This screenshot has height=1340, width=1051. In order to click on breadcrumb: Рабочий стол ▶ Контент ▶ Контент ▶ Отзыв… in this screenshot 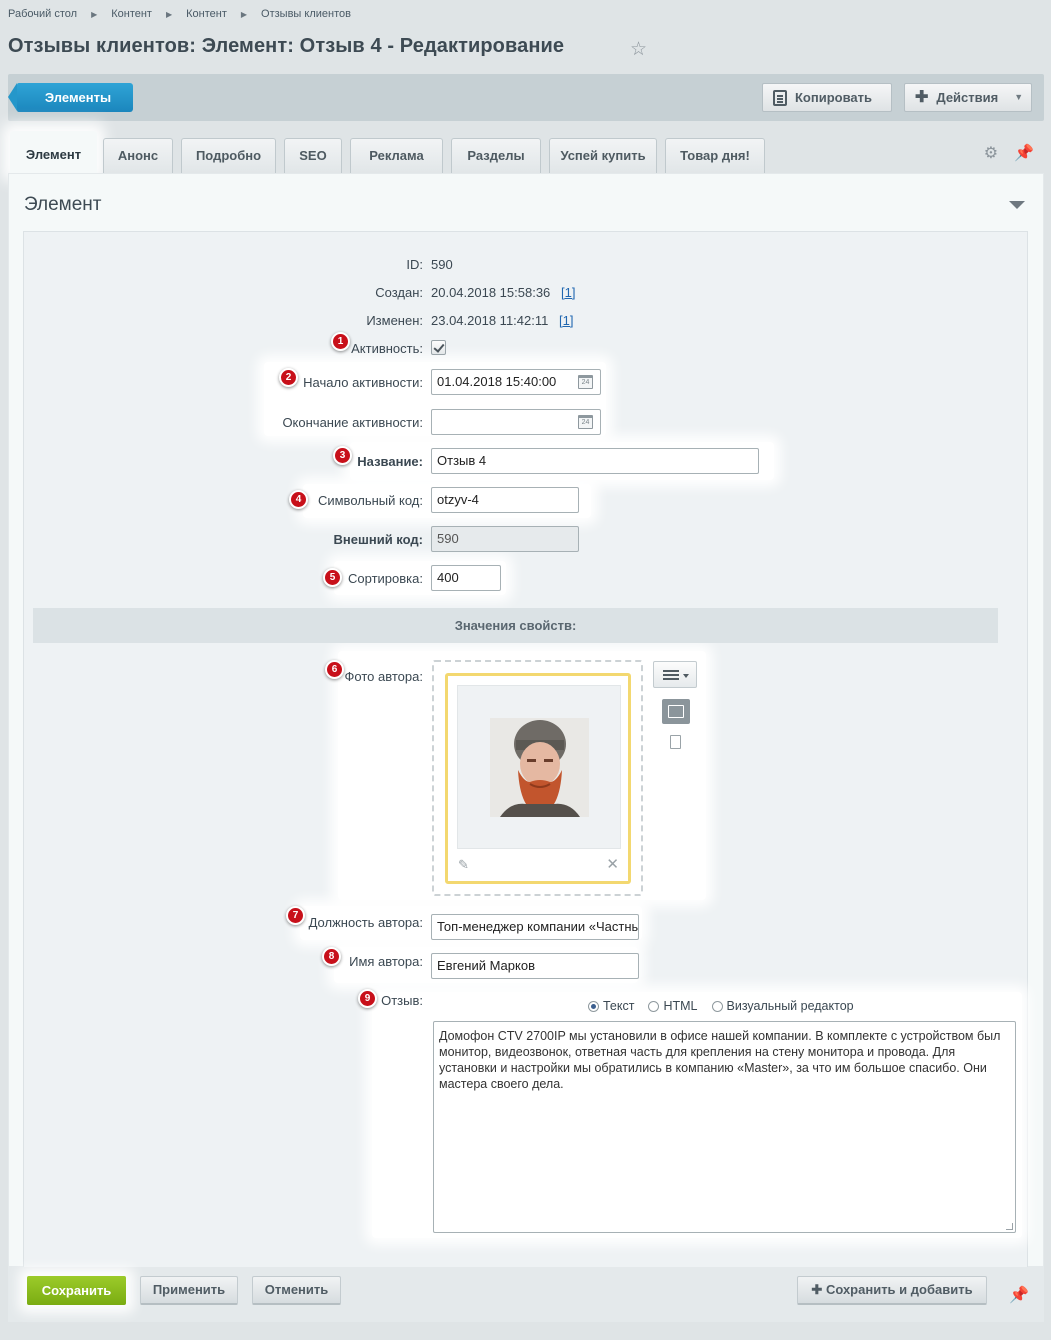, I will do `click(179, 14)`.